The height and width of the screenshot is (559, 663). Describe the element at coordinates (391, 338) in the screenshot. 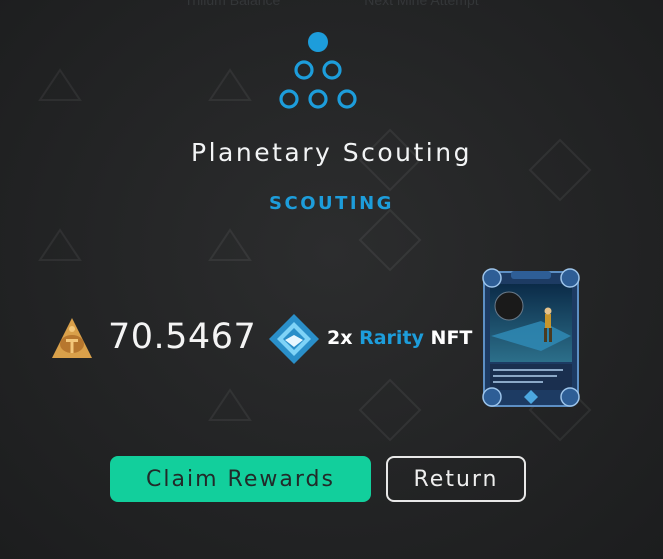

I see `nft-rarity: Rarity` at that location.